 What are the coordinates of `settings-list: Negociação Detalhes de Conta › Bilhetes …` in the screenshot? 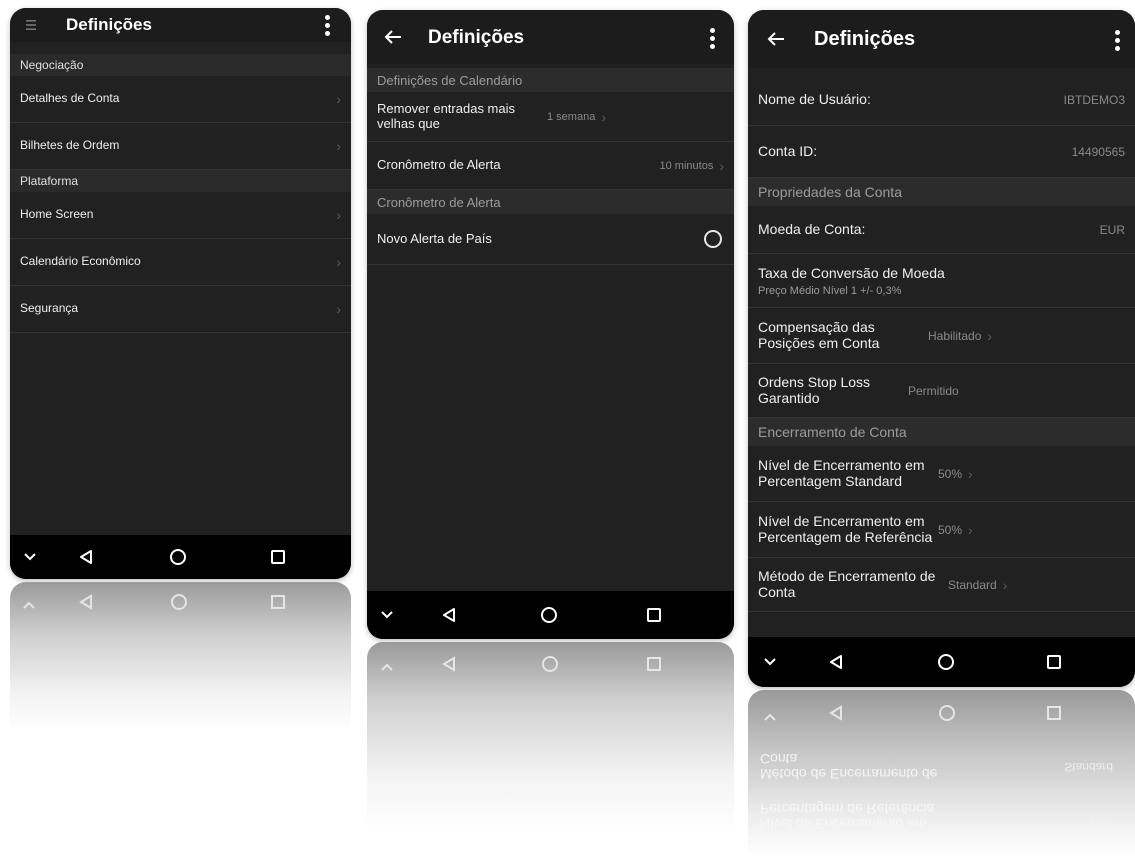 It's located at (180, 193).